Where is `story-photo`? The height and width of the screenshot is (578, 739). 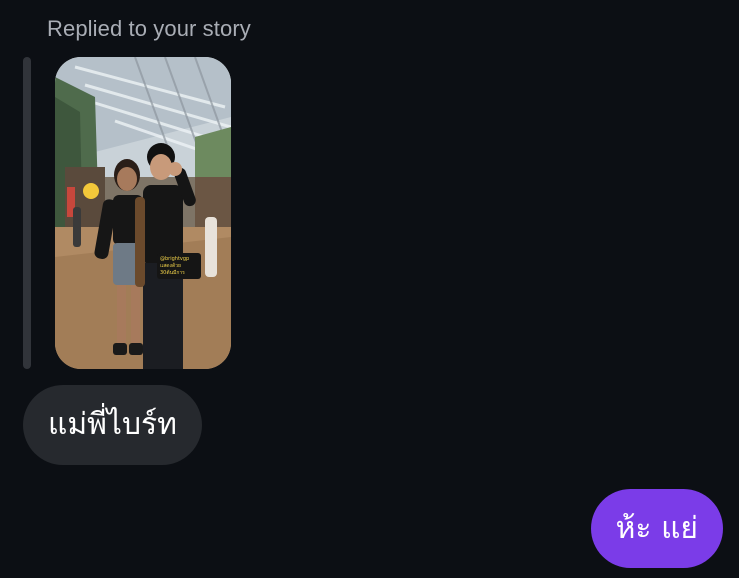
story-photo is located at coordinates (143, 213).